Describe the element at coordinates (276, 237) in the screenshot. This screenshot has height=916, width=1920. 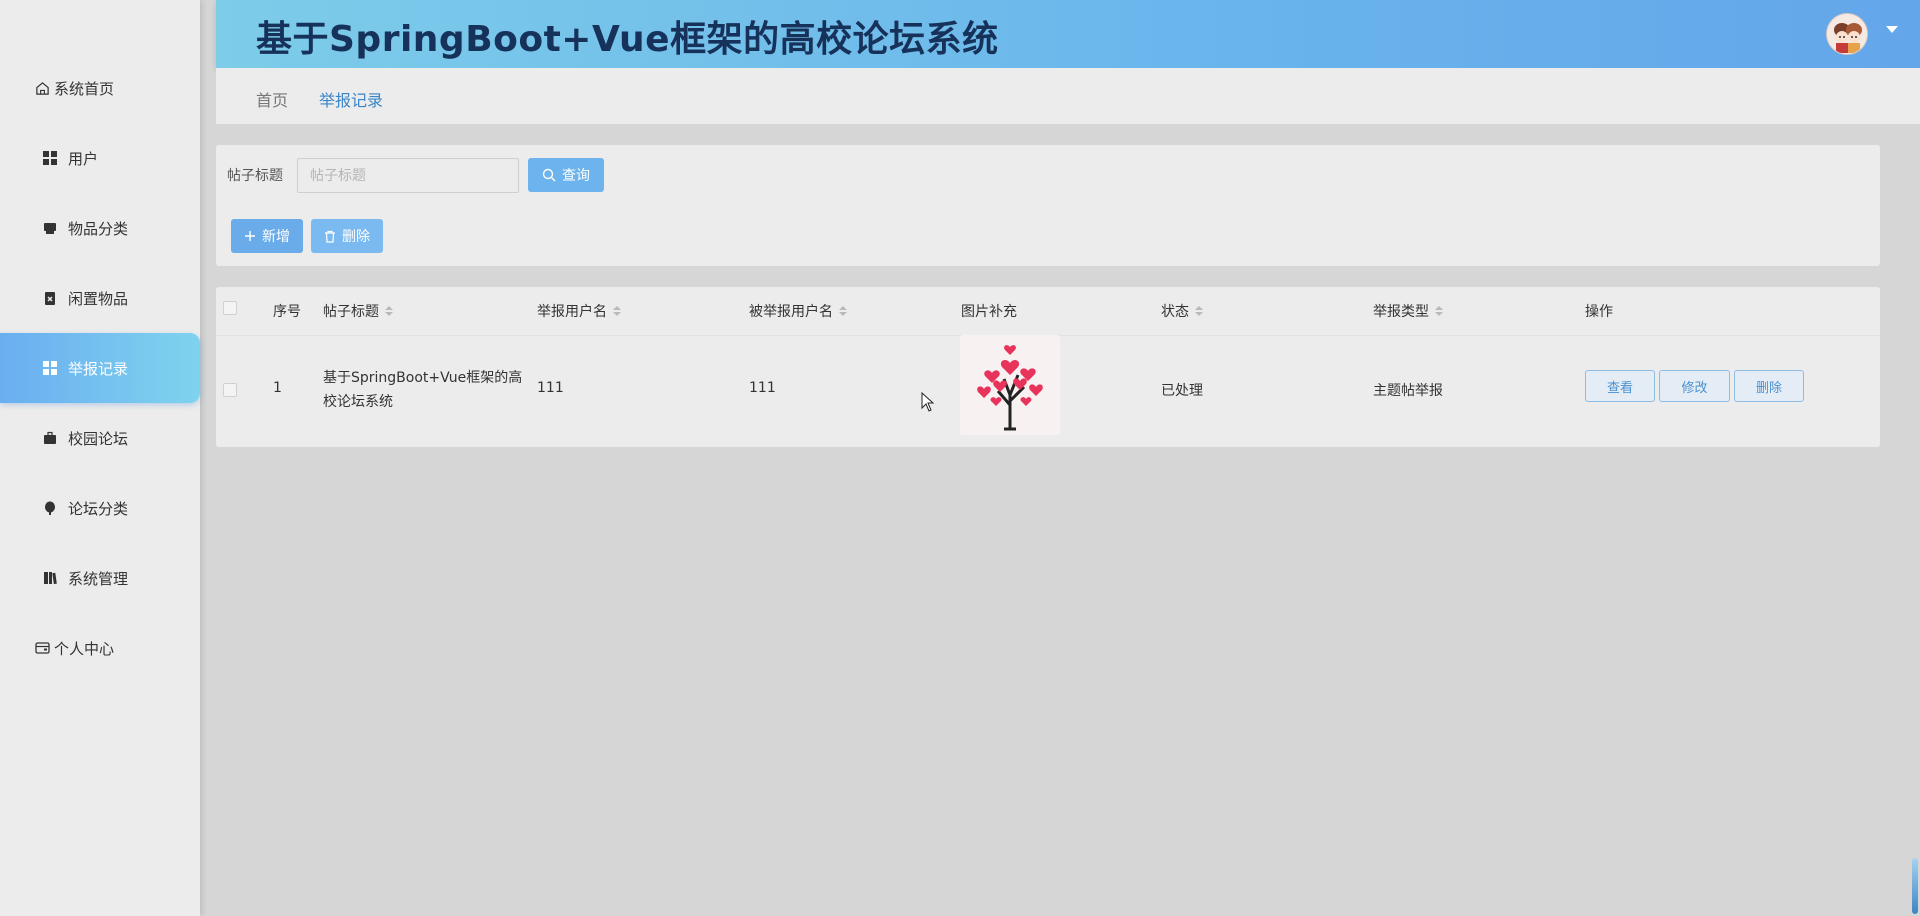
I see `add-button-label: 新增` at that location.